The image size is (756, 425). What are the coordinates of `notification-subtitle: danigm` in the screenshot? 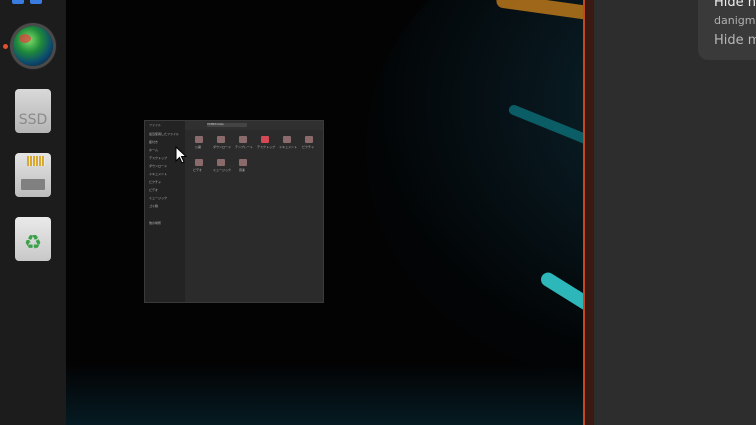 It's located at (735, 20).